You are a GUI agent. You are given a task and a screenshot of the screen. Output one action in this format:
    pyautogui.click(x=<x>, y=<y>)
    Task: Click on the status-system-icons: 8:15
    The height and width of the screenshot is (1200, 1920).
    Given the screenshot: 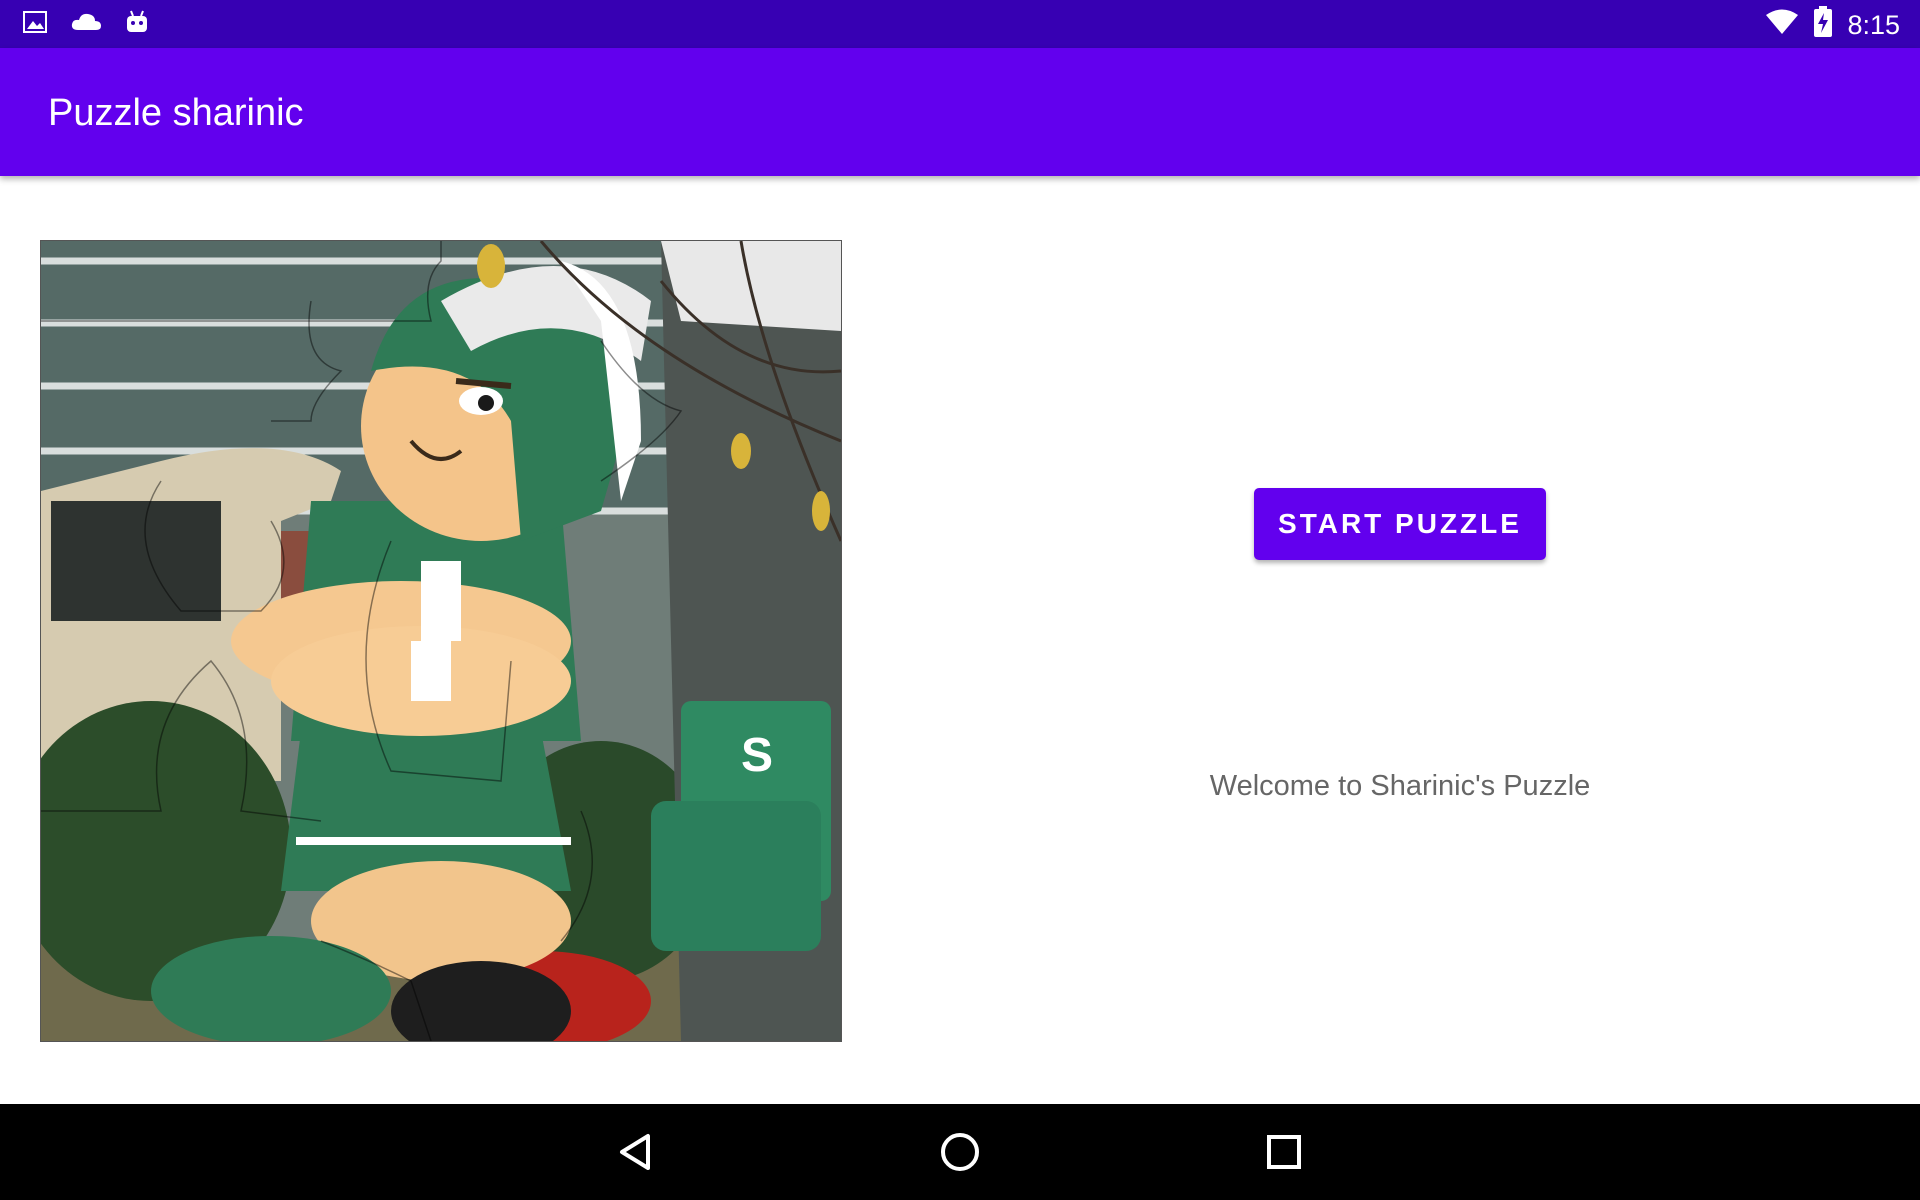 What is the action you would take?
    pyautogui.click(x=1832, y=25)
    